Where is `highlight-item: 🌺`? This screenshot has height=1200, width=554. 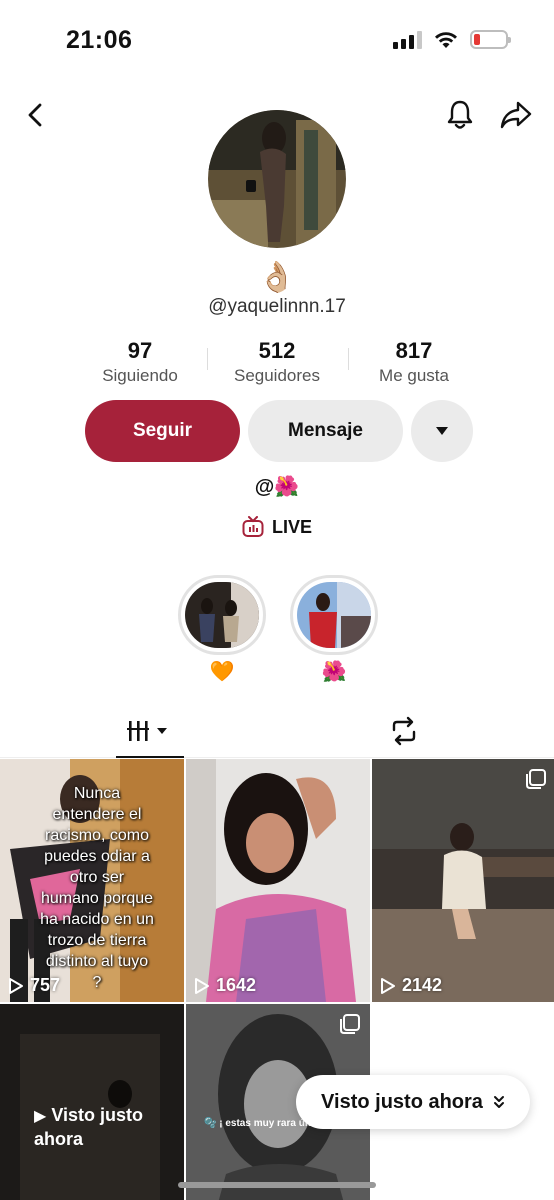 highlight-item: 🌺 is located at coordinates (334, 629).